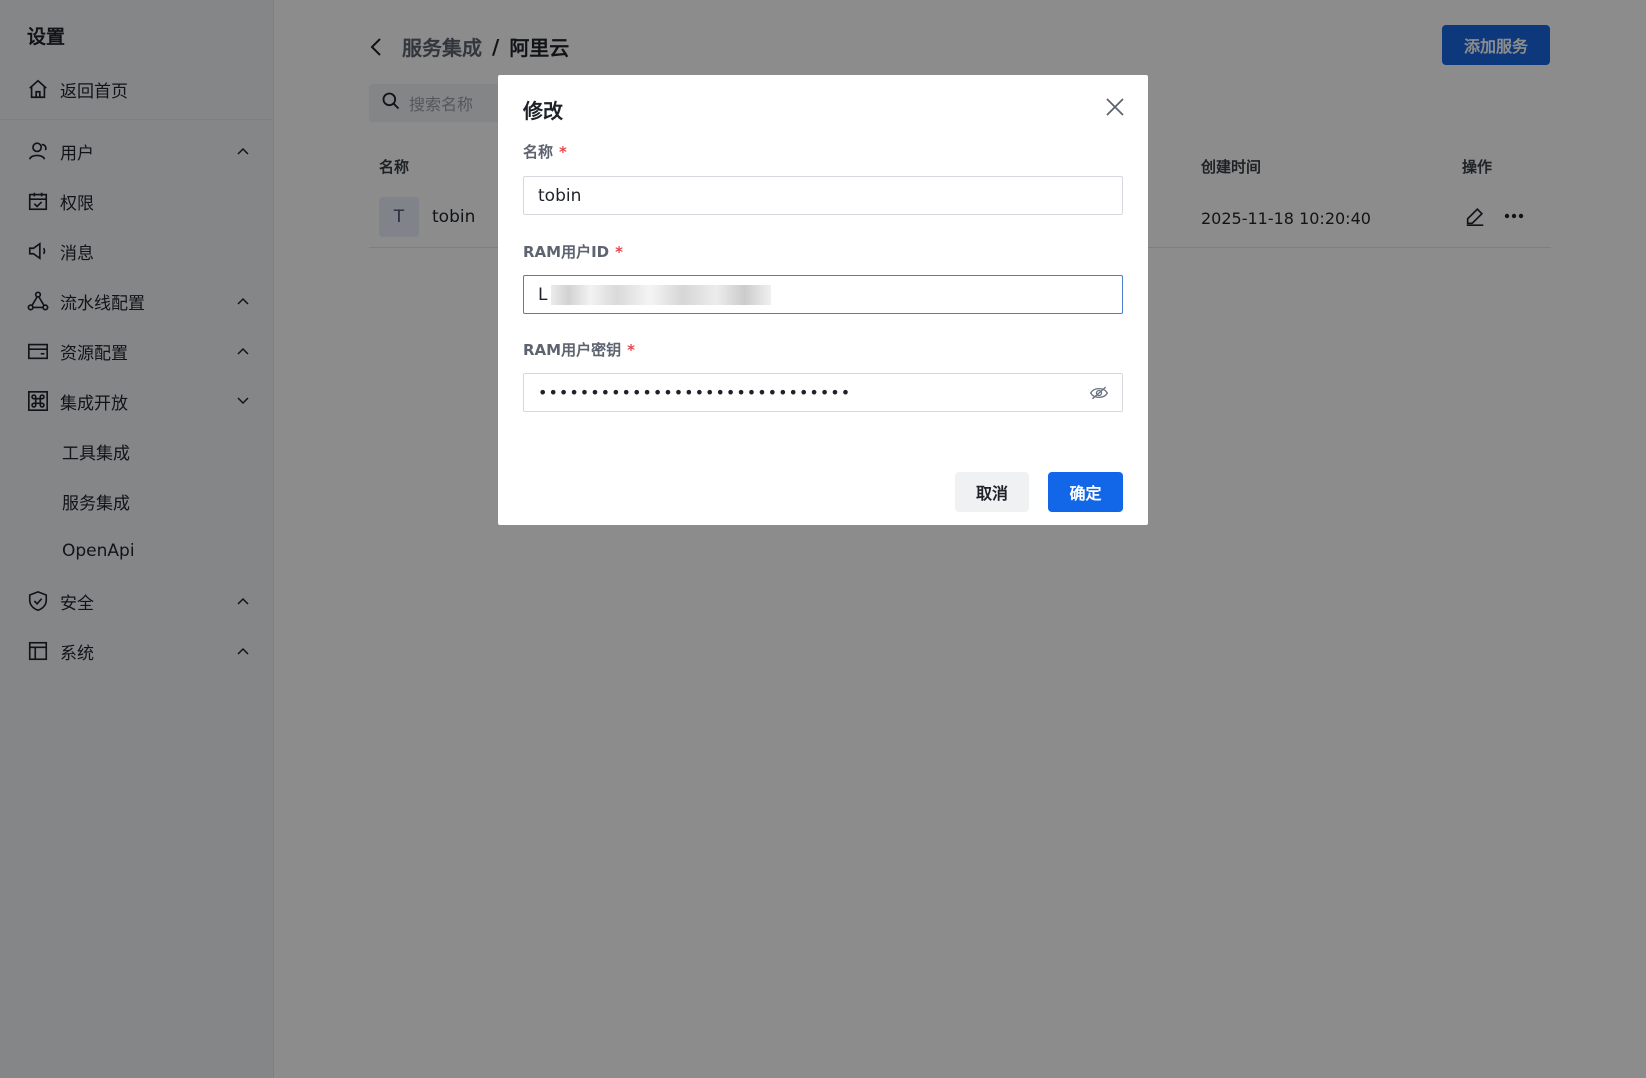 This screenshot has width=1646, height=1078. Describe the element at coordinates (538, 152) in the screenshot. I see `name-label-text: 名称` at that location.